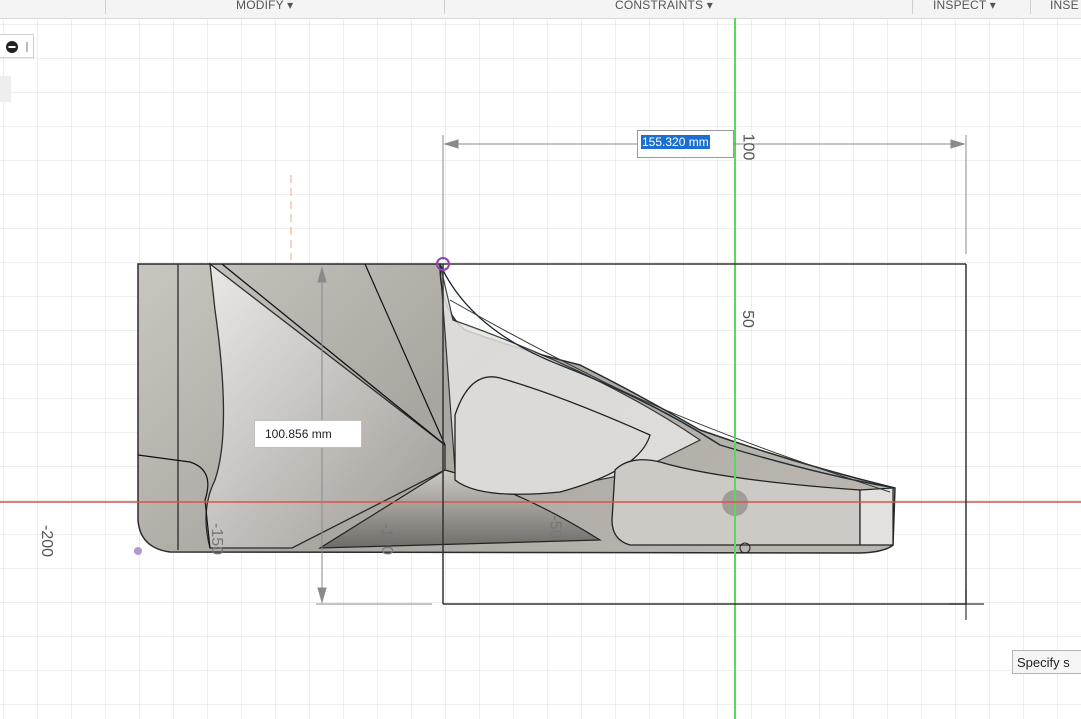 The width and height of the screenshot is (1081, 719). Describe the element at coordinates (217, 539) in the screenshot. I see `axis-label-neg-150: -150` at that location.